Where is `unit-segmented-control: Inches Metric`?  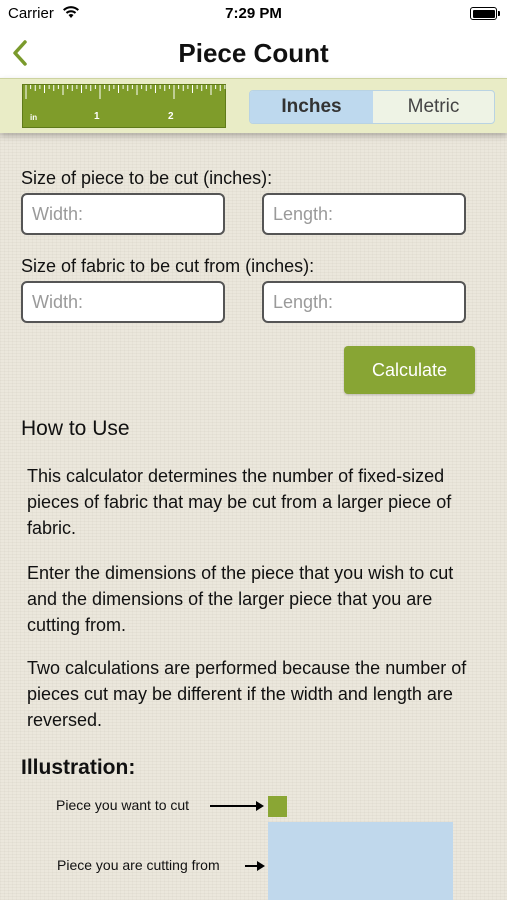 unit-segmented-control: Inches Metric is located at coordinates (372, 107).